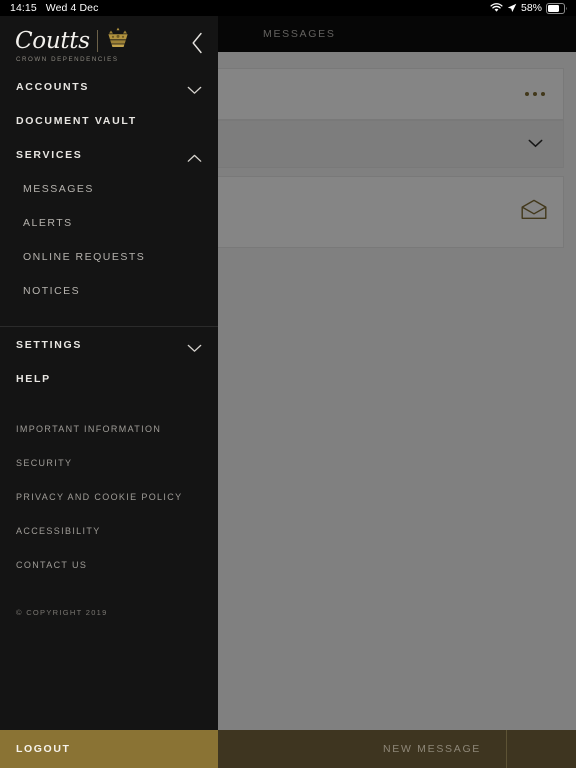 The image size is (576, 768). I want to click on location-arrow-icon, so click(512, 8).